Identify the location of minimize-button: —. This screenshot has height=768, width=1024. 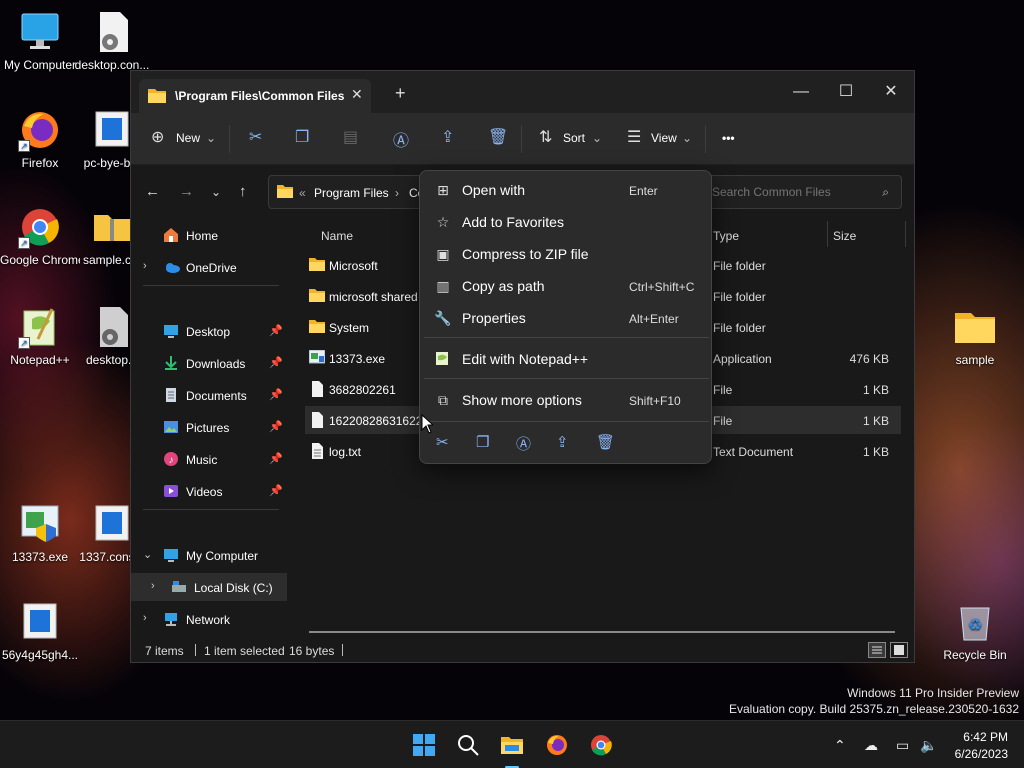
(801, 92).